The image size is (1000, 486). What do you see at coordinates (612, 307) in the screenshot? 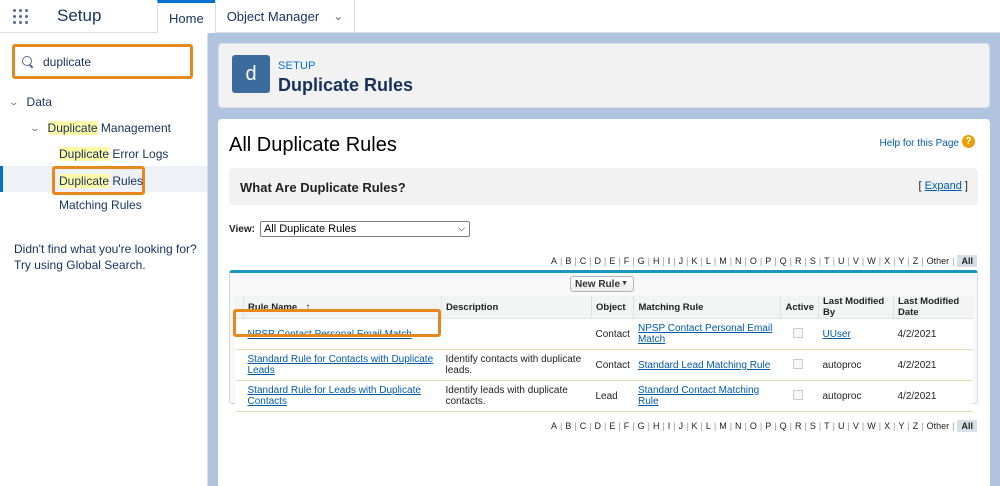
I see `column-header-object: Object` at bounding box center [612, 307].